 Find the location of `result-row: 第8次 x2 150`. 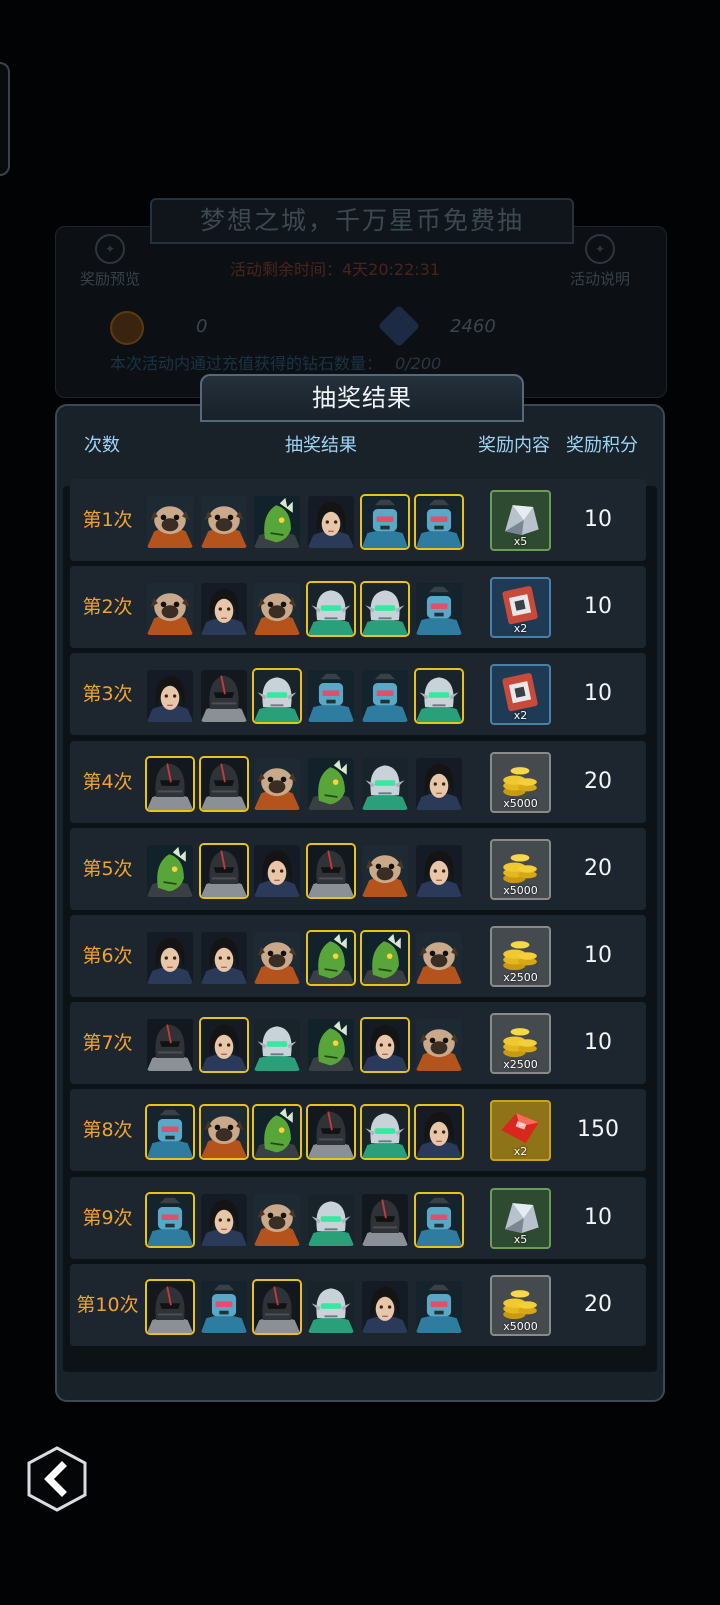

result-row: 第8次 x2 150 is located at coordinates (358, 1130).